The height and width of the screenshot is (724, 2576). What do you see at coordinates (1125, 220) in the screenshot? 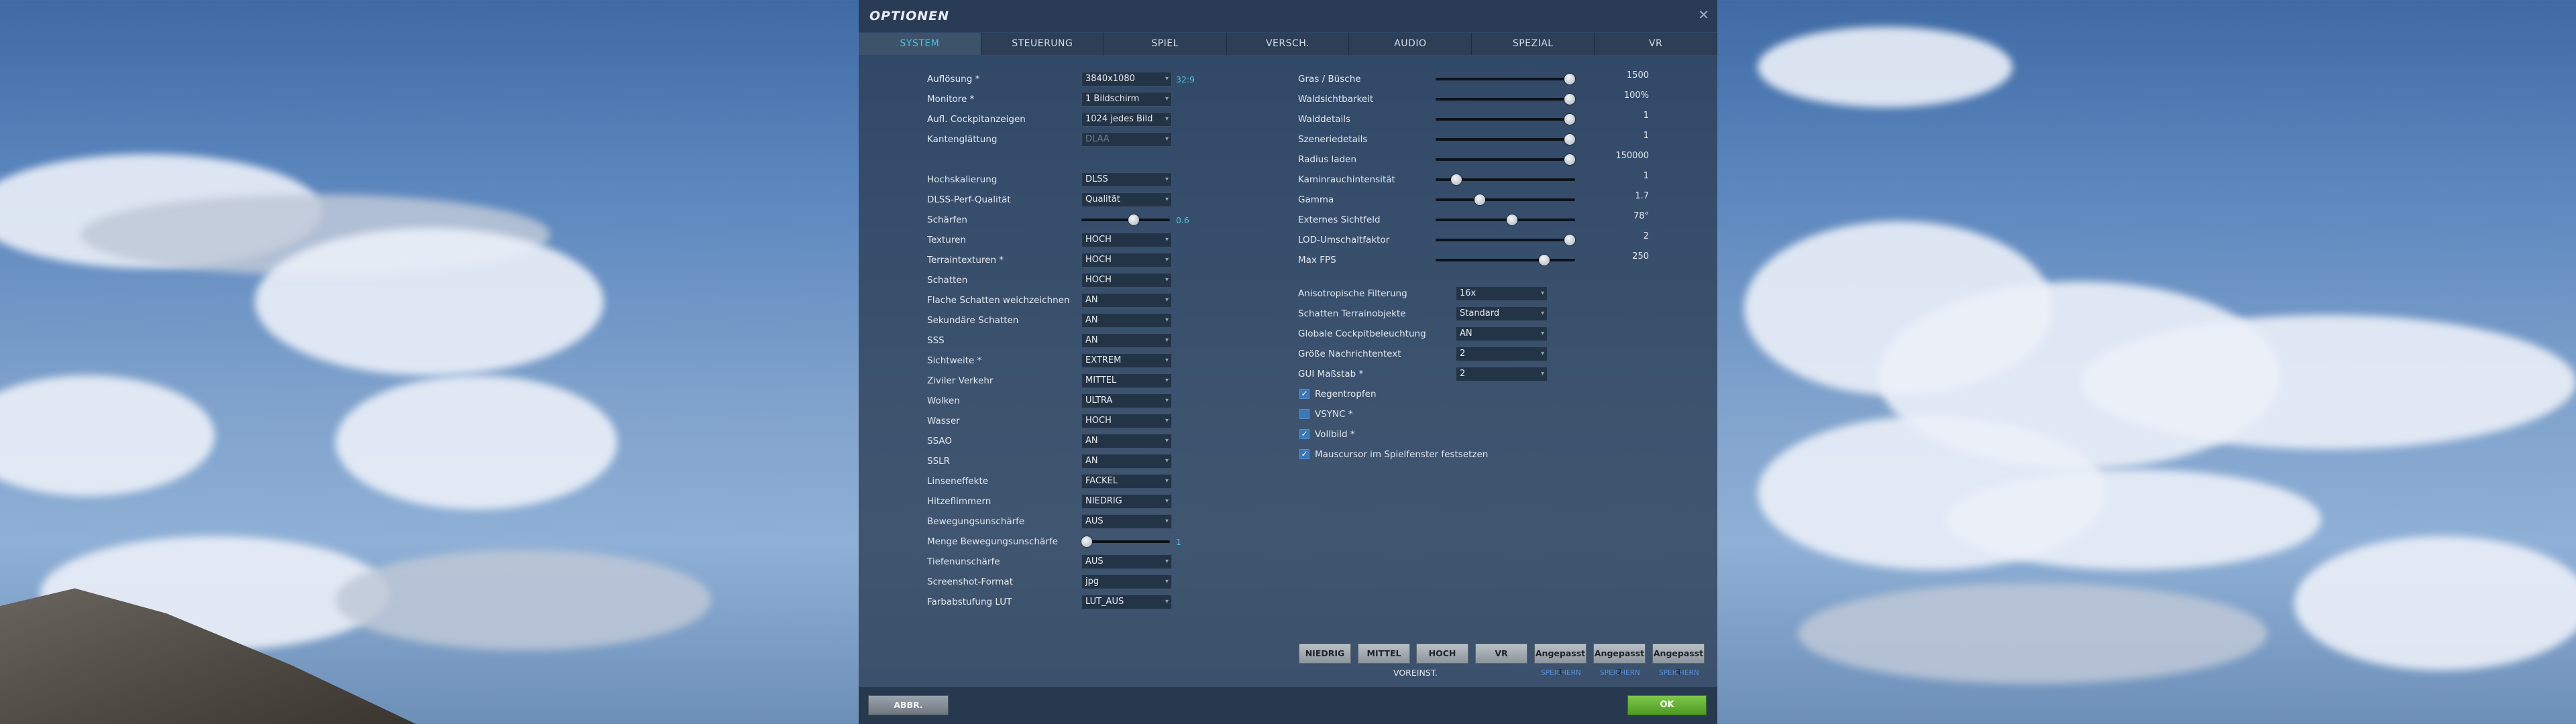
I see `schaerfen-slider-track` at bounding box center [1125, 220].